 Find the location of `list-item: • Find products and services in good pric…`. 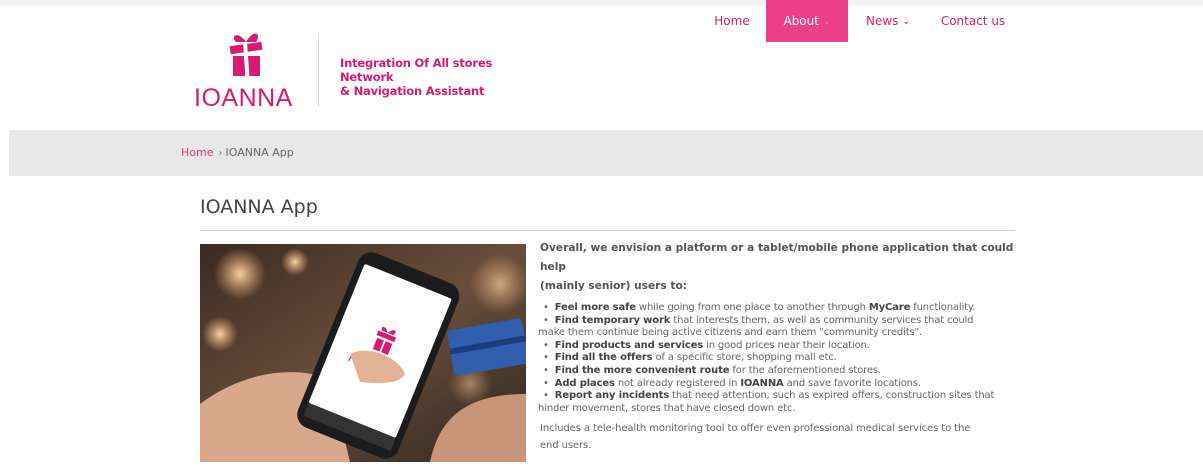

list-item: • Find products and services in good pric… is located at coordinates (706, 345).